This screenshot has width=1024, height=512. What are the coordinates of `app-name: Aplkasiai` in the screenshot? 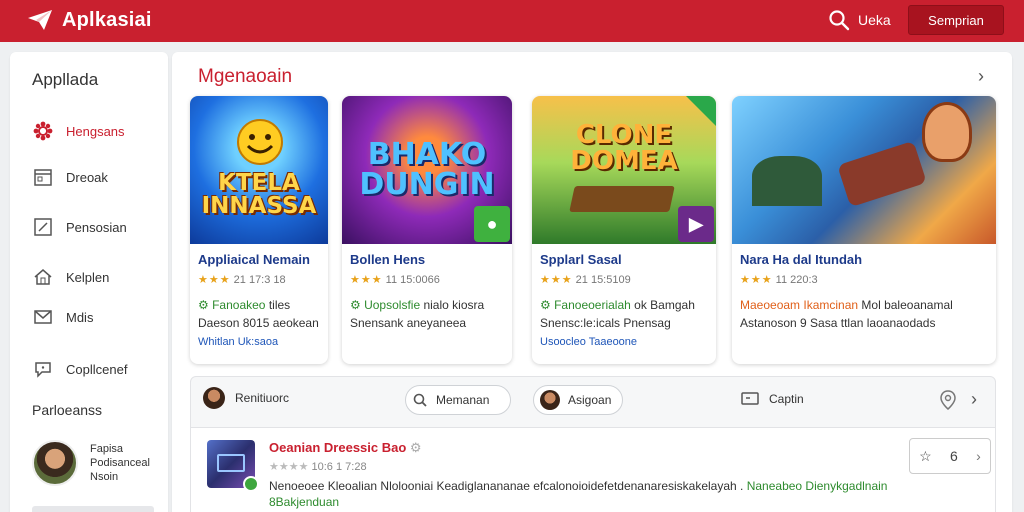 It's located at (107, 19).